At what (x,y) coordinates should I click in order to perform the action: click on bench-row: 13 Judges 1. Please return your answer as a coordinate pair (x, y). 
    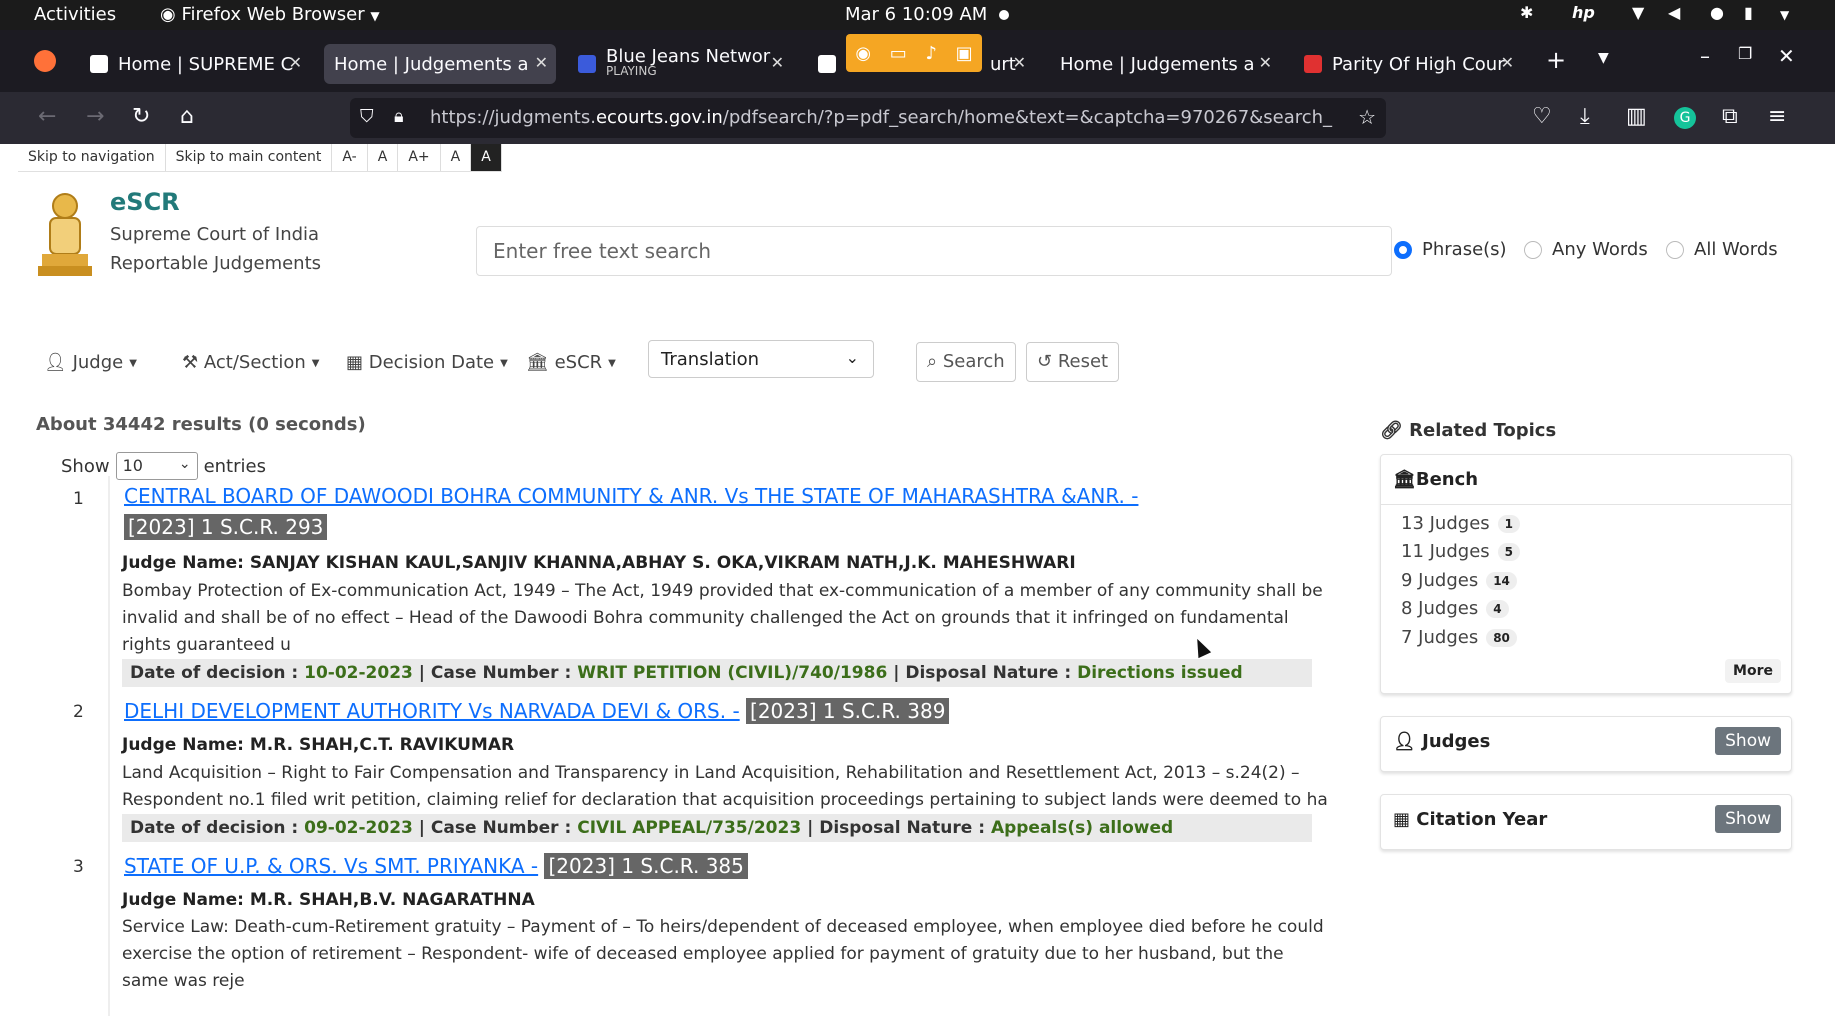
    Looking at the image, I should click on (1461, 523).